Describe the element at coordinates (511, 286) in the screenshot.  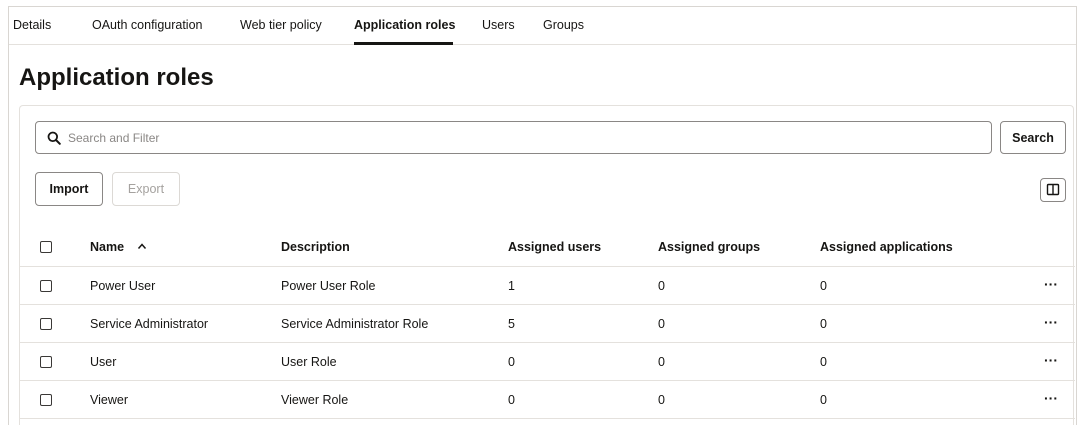
I see `cell-assigned-users: 1` at that location.